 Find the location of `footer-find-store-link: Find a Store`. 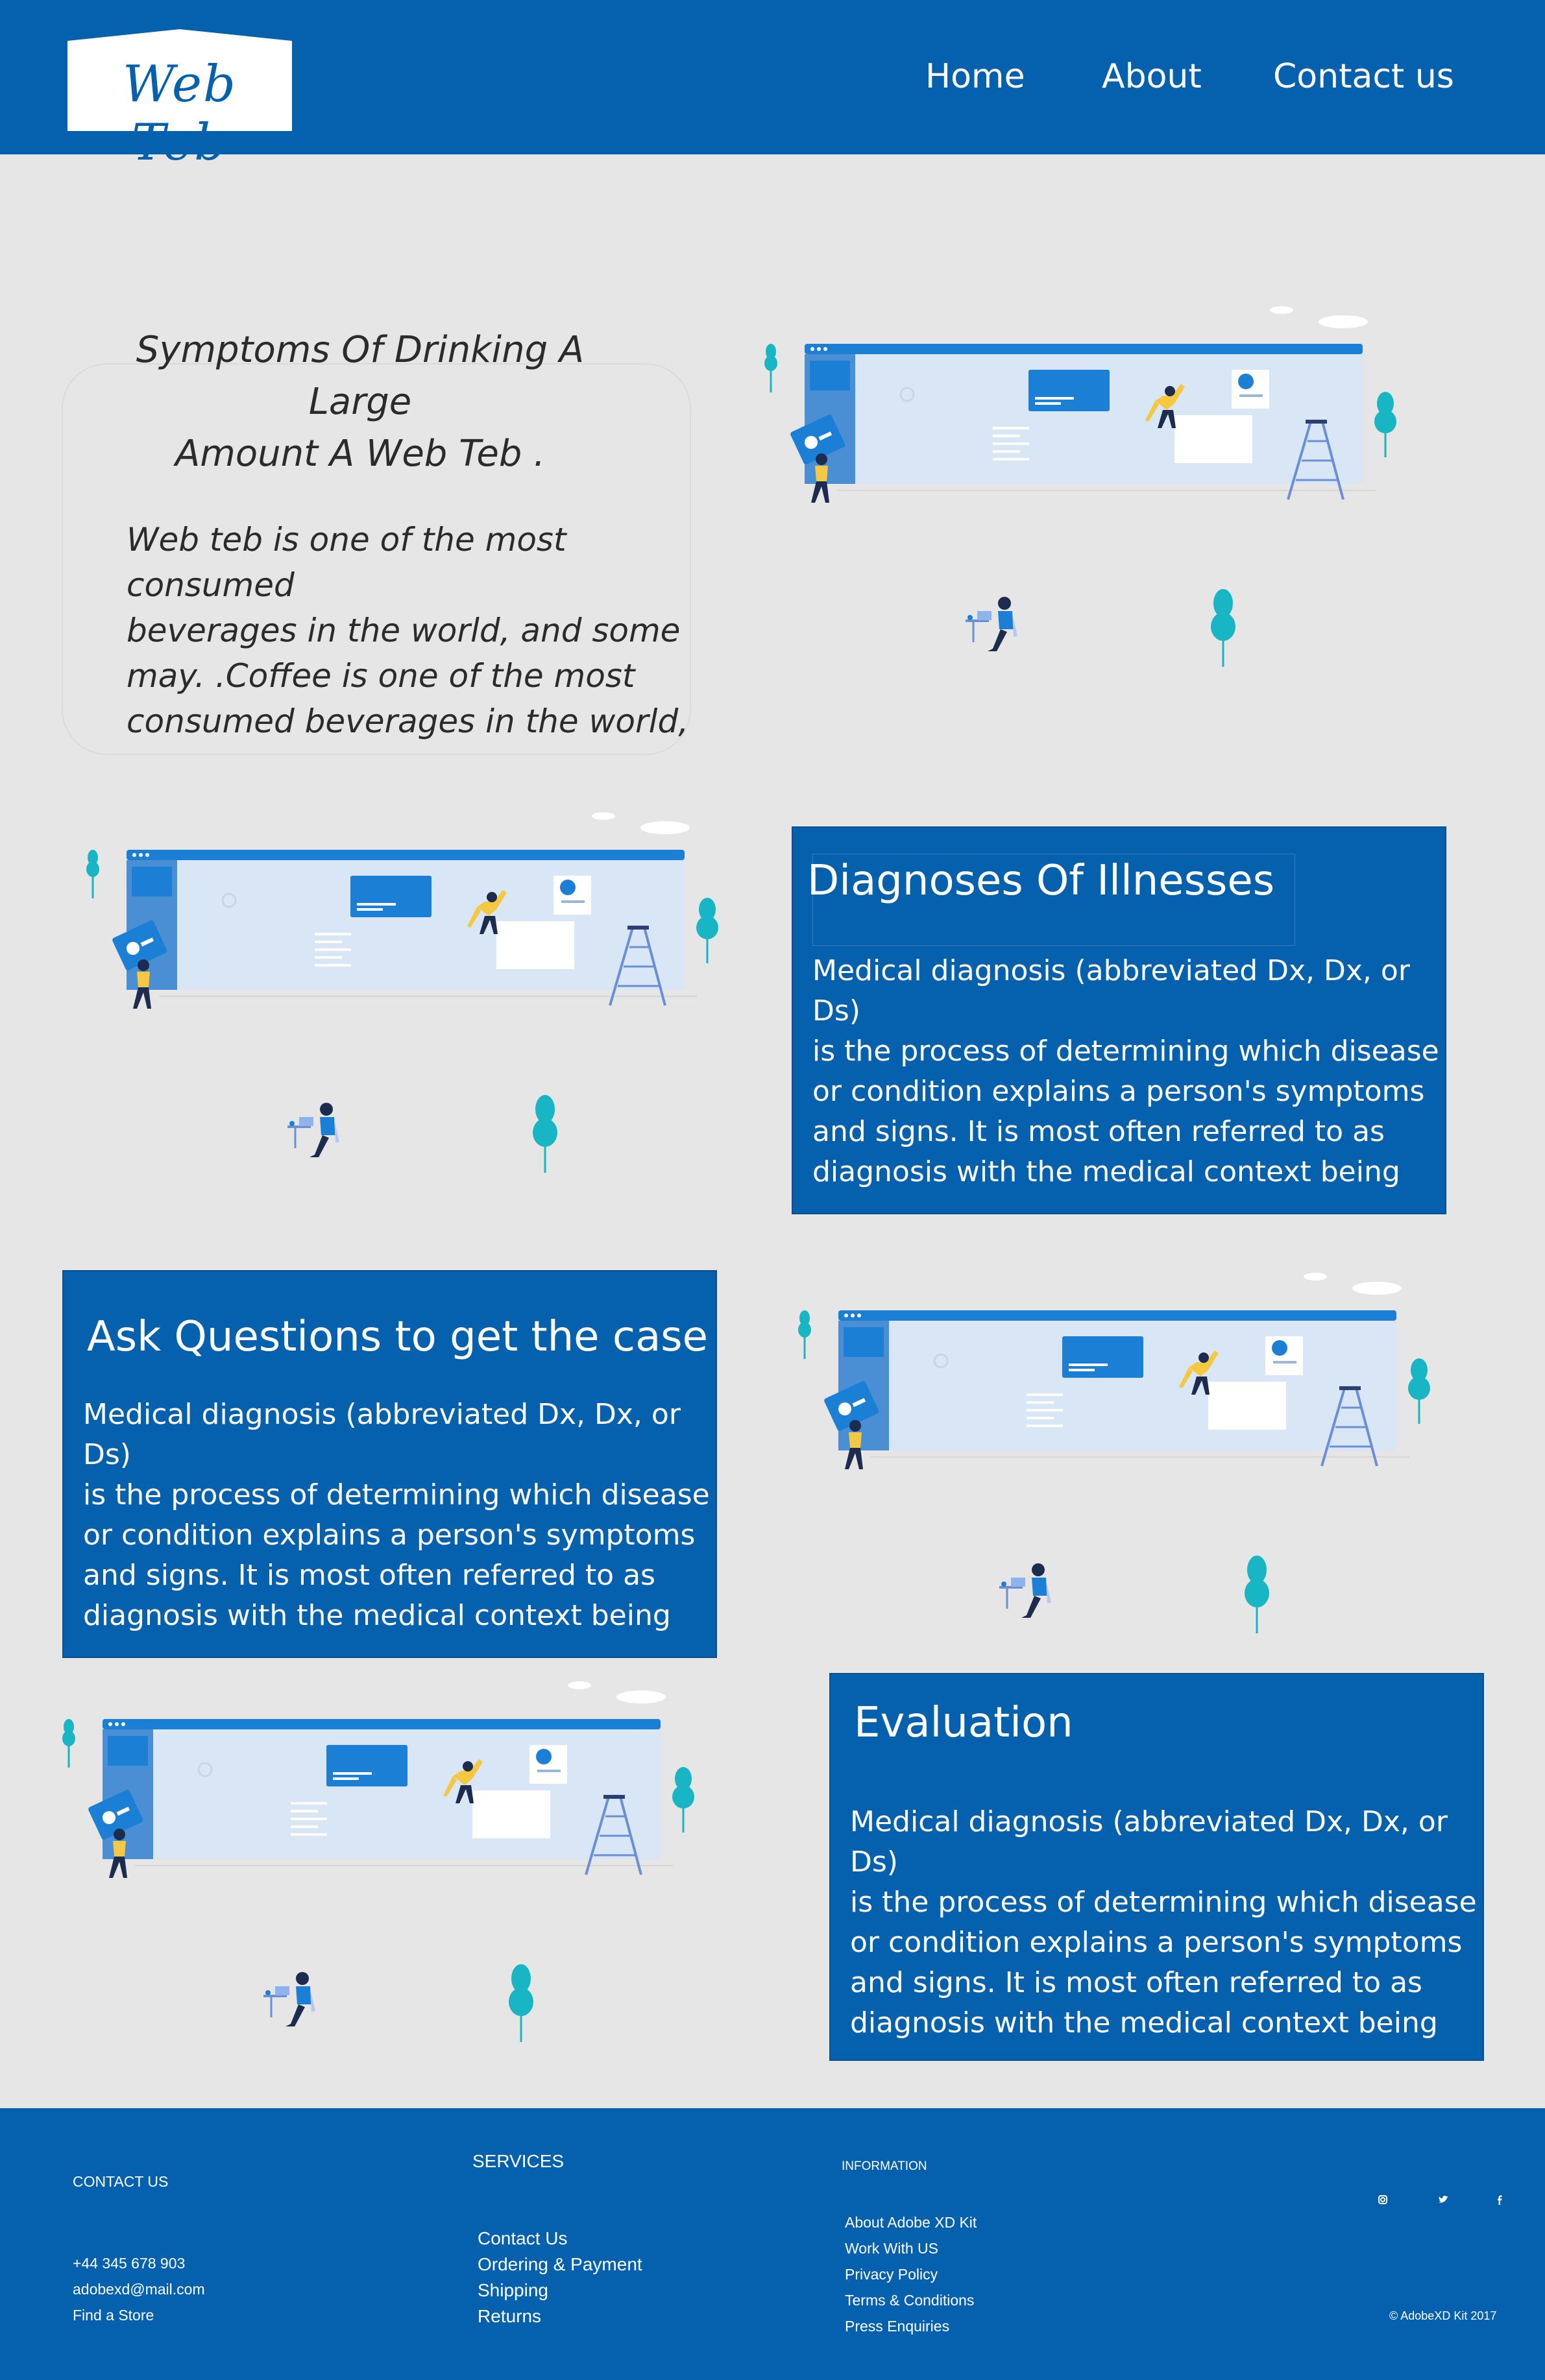

footer-find-store-link: Find a Store is located at coordinates (114, 2315).